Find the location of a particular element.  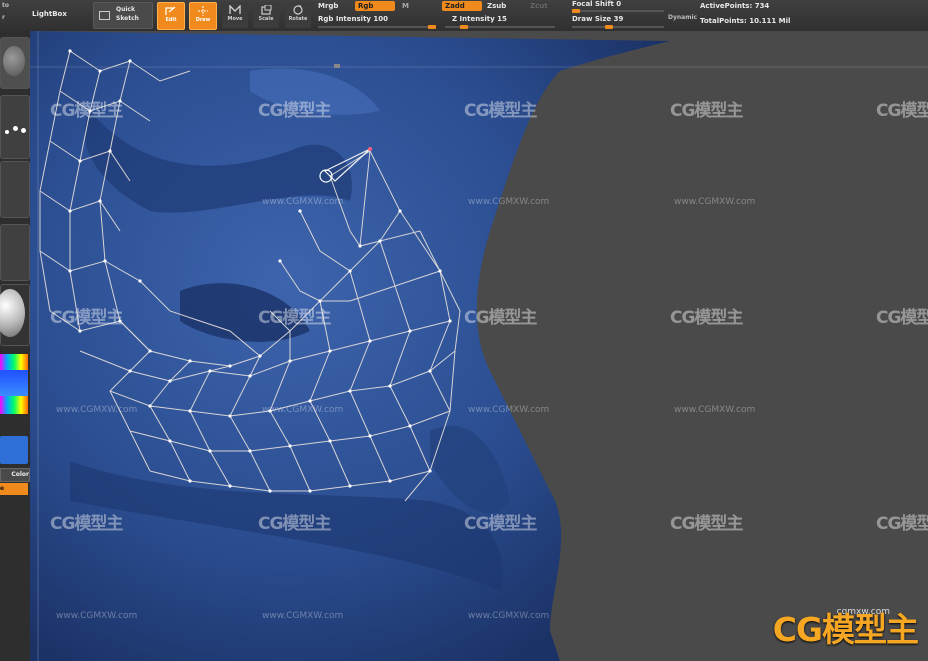

rgb-intensity-slider is located at coordinates (377, 27).